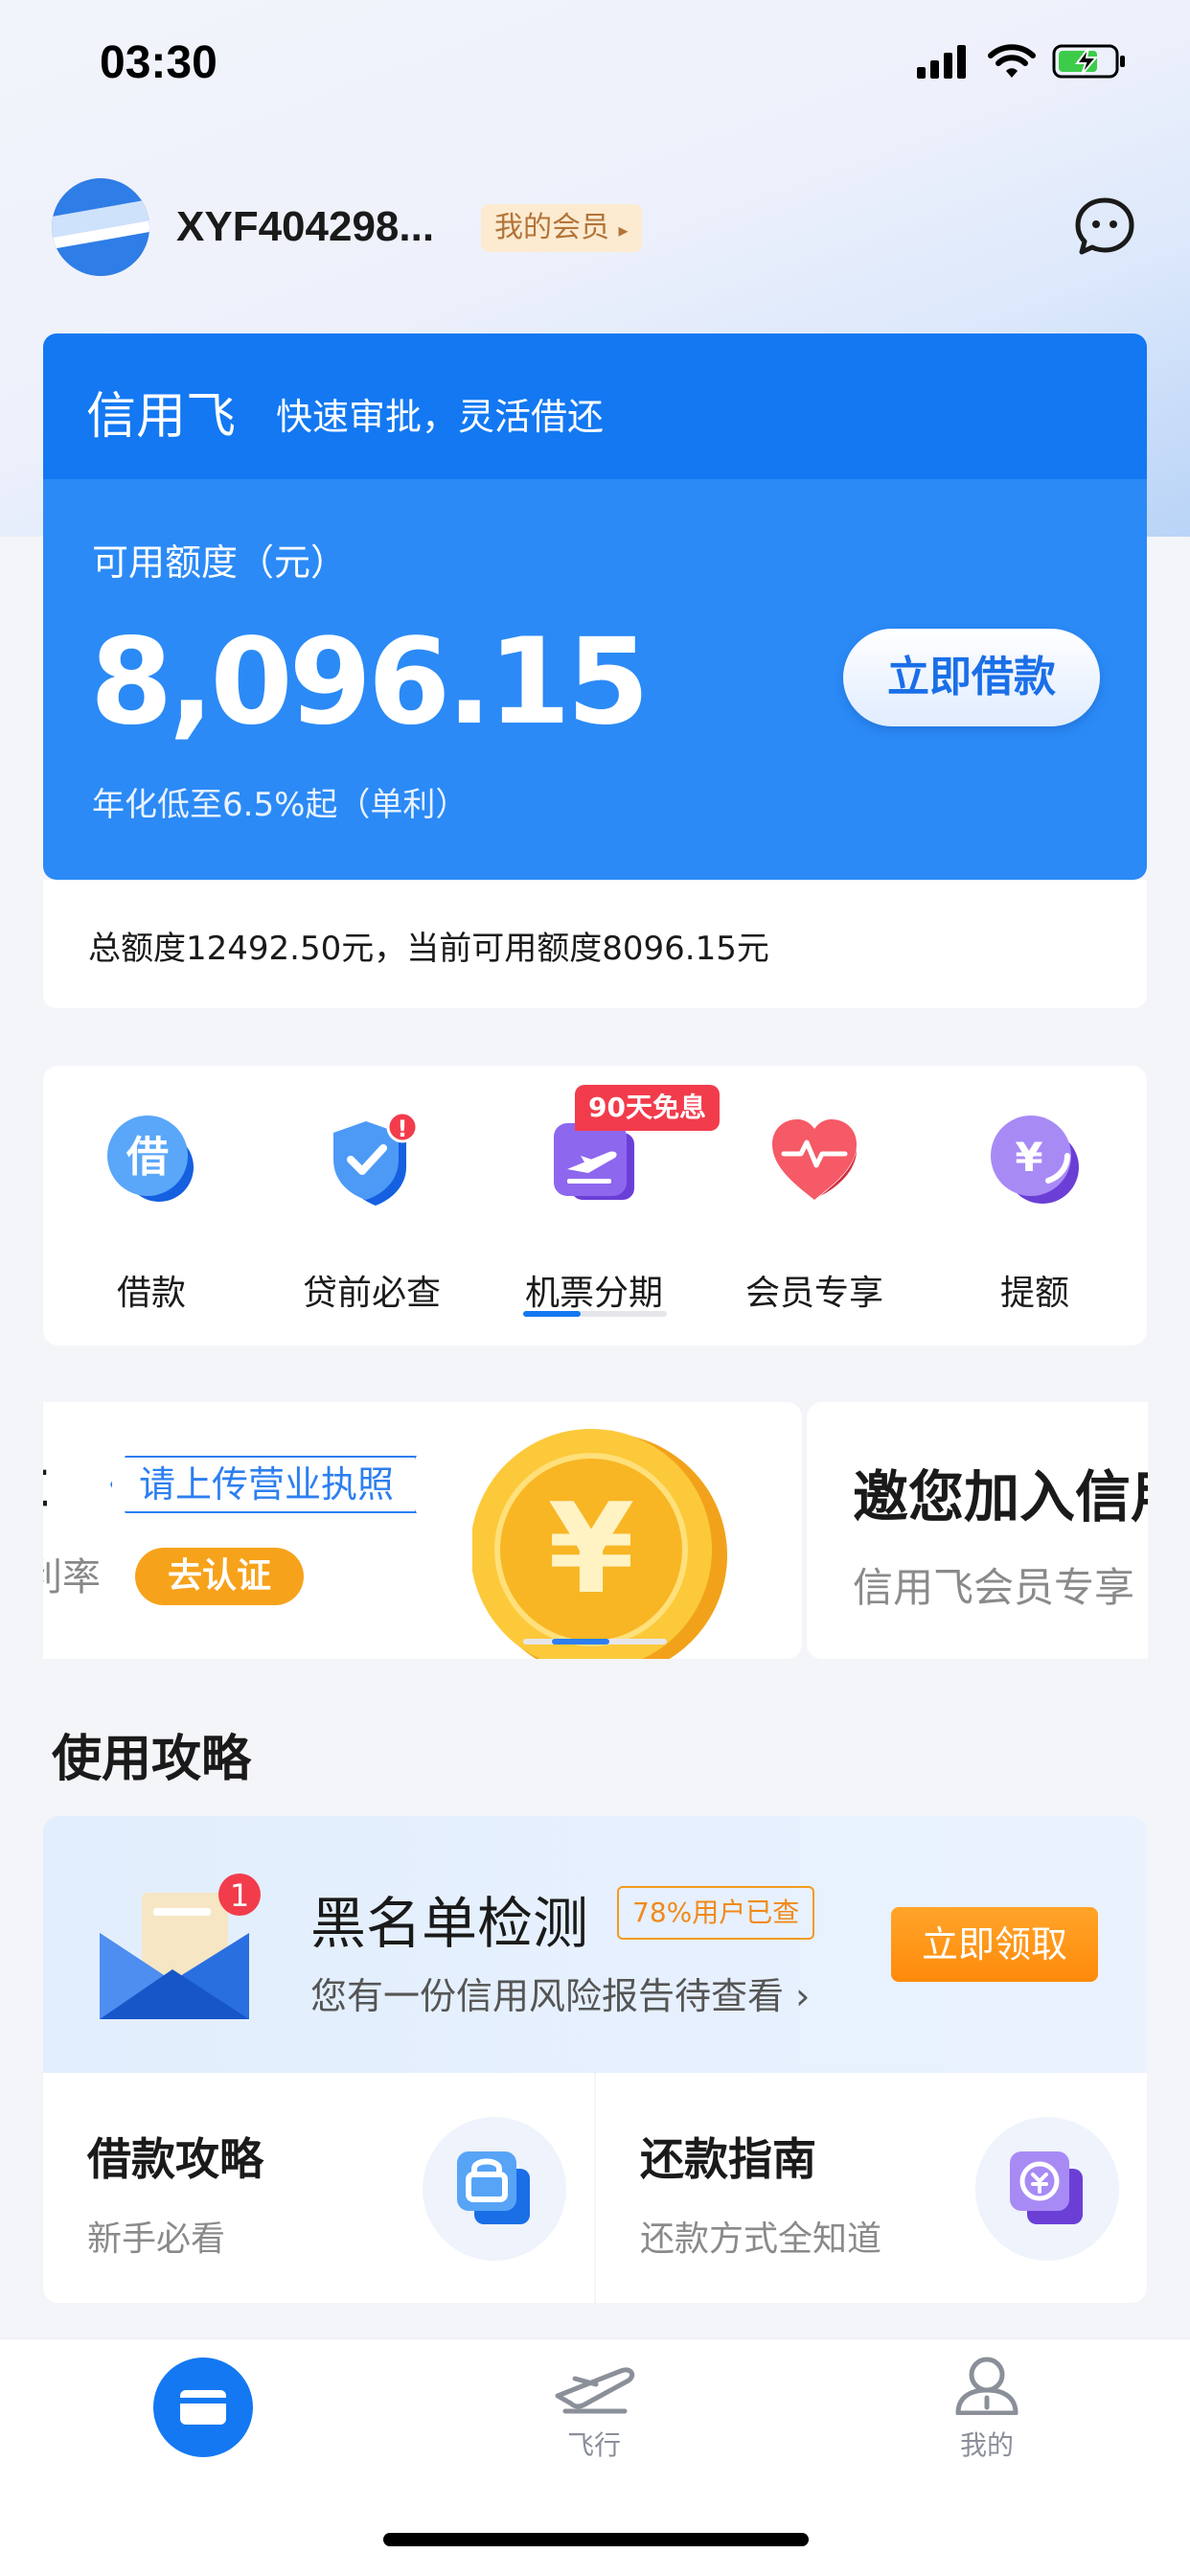 The image size is (1190, 2576). I want to click on card-title: 还款指南, so click(728, 2159).